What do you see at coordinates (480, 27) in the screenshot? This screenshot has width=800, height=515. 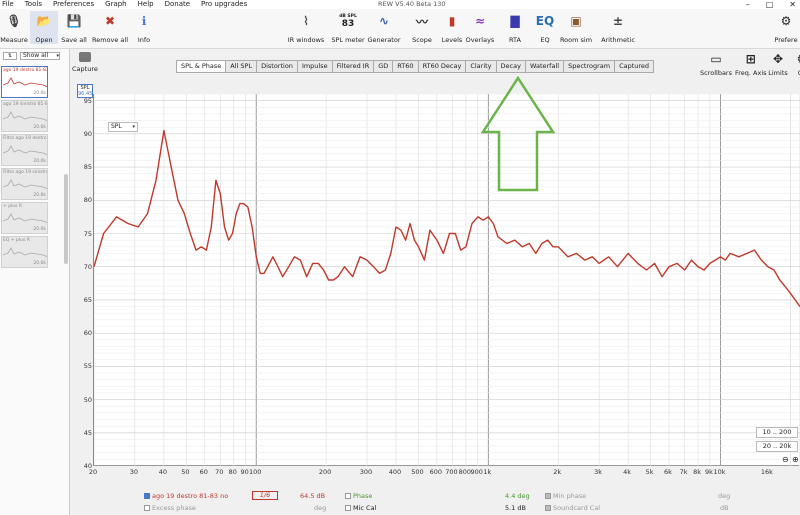 I see `overlays-button: ≈ Overlays` at bounding box center [480, 27].